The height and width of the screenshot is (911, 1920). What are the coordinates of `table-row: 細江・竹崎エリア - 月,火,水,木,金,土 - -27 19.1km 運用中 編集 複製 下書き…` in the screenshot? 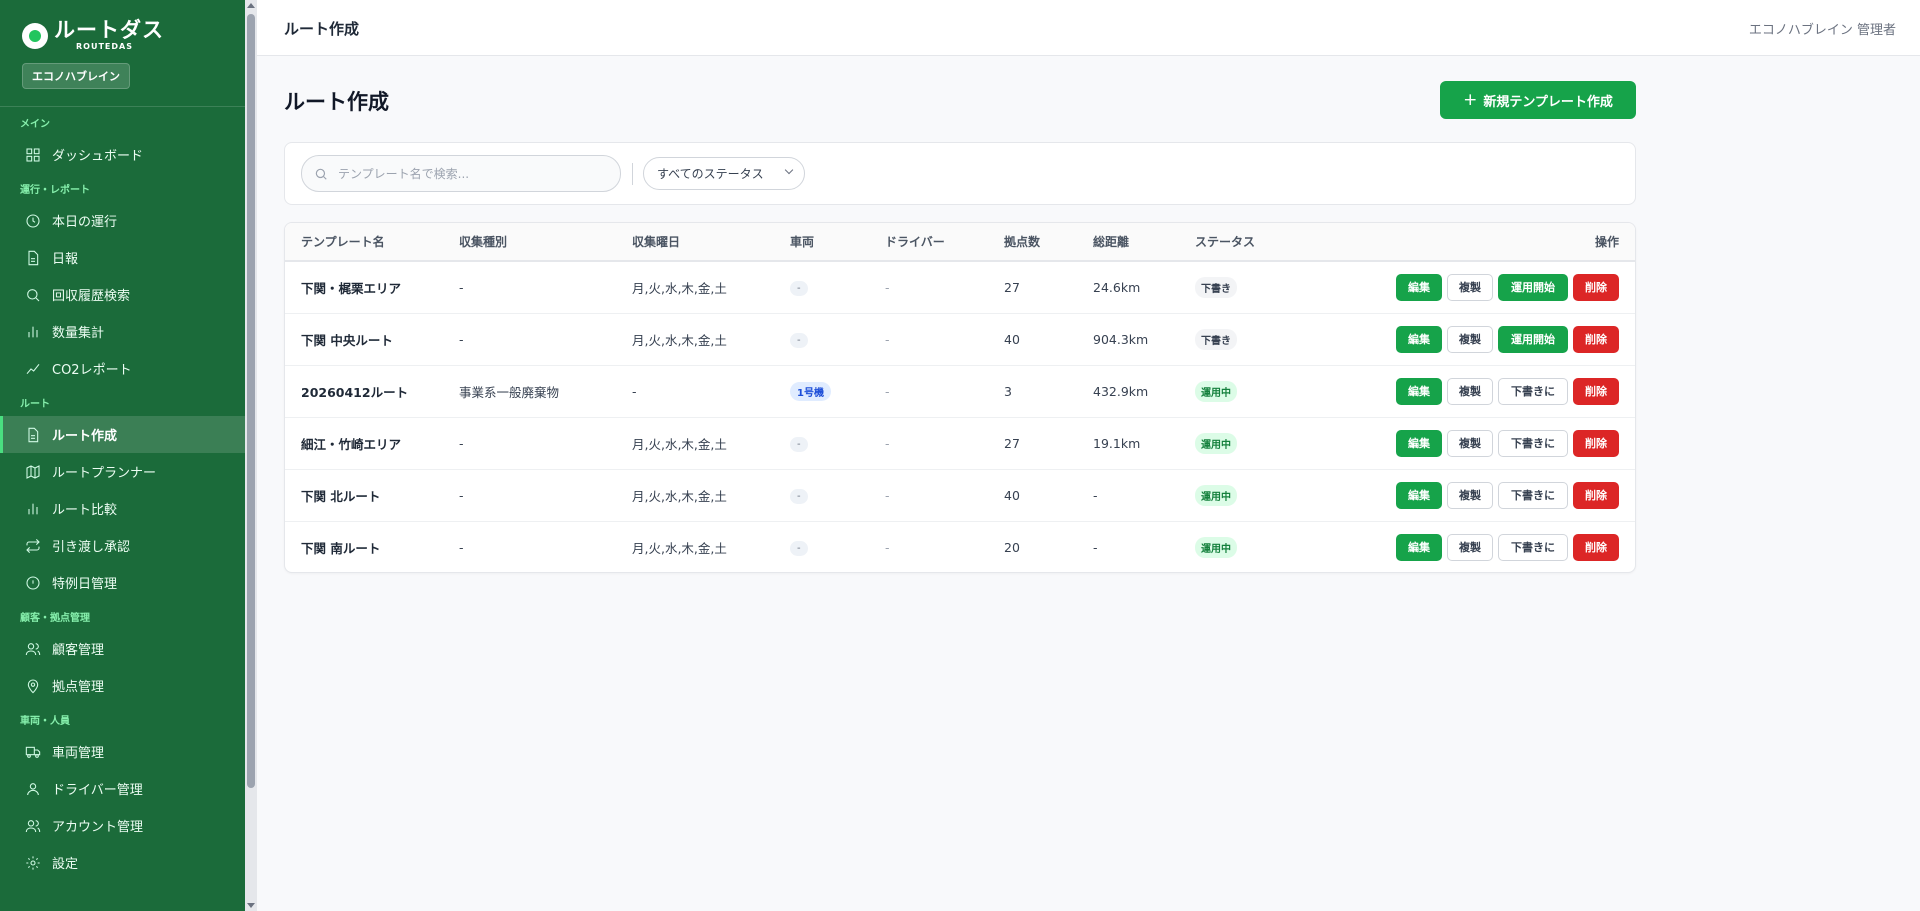 It's located at (960, 443).